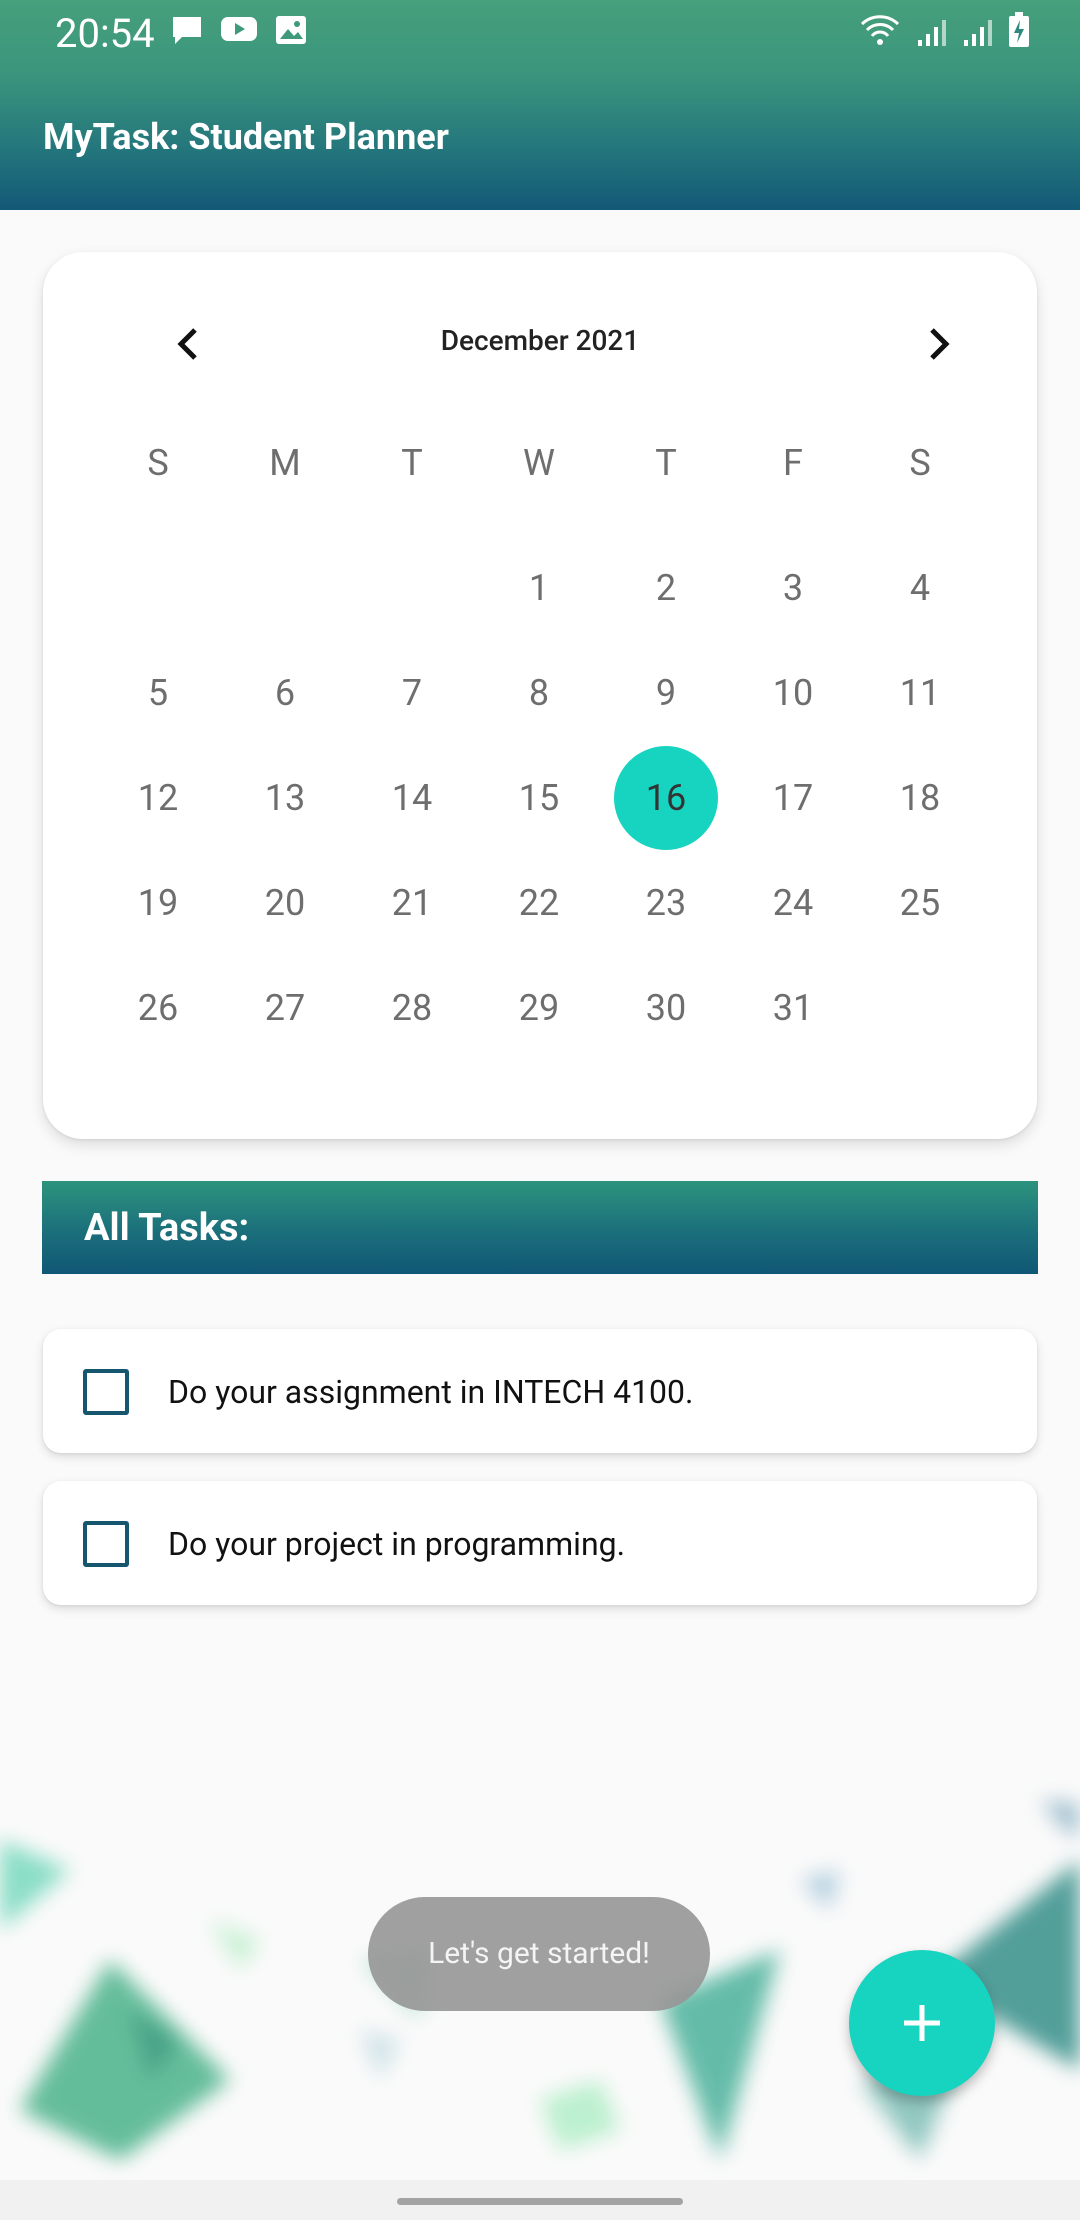 The height and width of the screenshot is (2220, 1080). Describe the element at coordinates (285, 903) in the screenshot. I see `calendar-day: 20` at that location.